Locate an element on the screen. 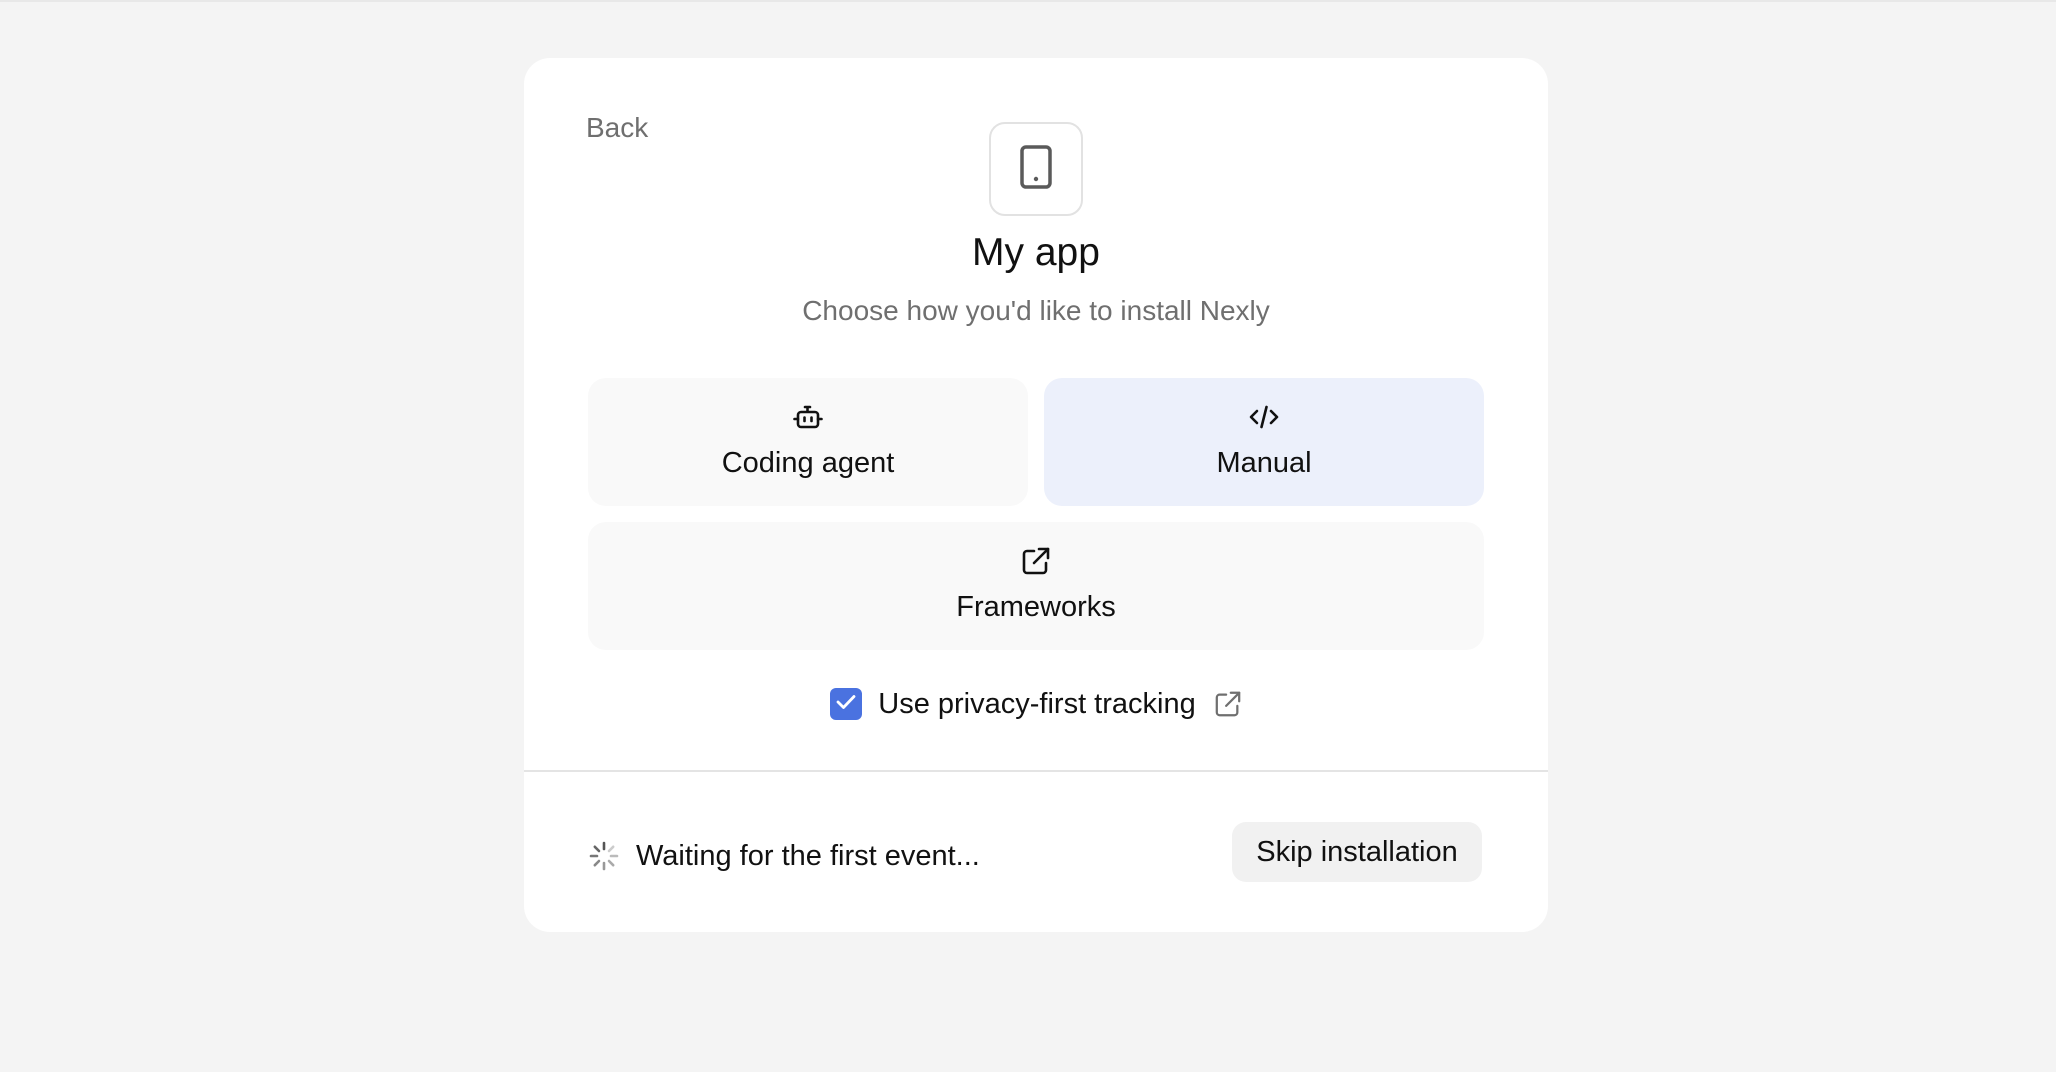 The height and width of the screenshot is (1072, 2056). skip-installation-button: Skip installation is located at coordinates (1357, 852).